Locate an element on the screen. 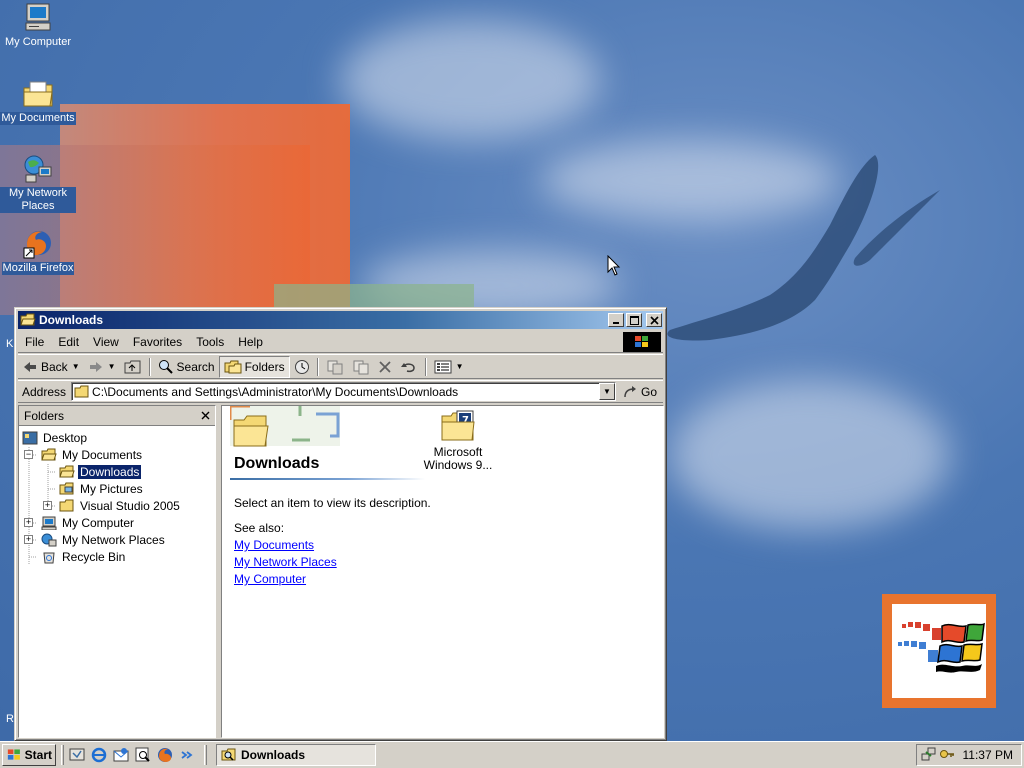  firefox-icon is located at coordinates (165, 755).